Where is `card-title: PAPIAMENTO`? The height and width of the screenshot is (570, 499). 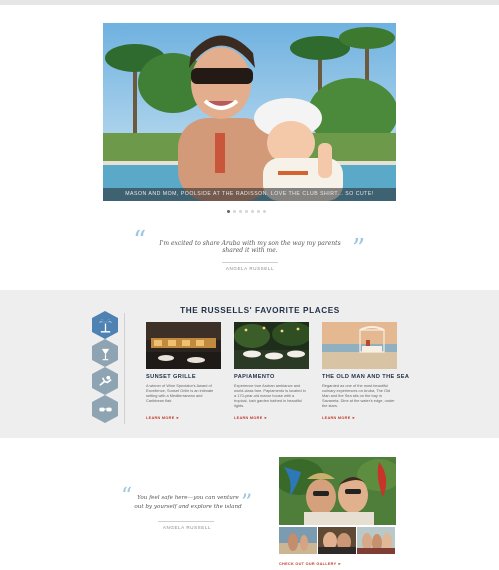 card-title: PAPIAMENTO is located at coordinates (254, 377).